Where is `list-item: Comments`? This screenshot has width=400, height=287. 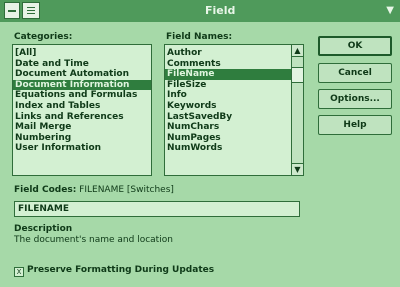
list-item: Comments is located at coordinates (234, 64).